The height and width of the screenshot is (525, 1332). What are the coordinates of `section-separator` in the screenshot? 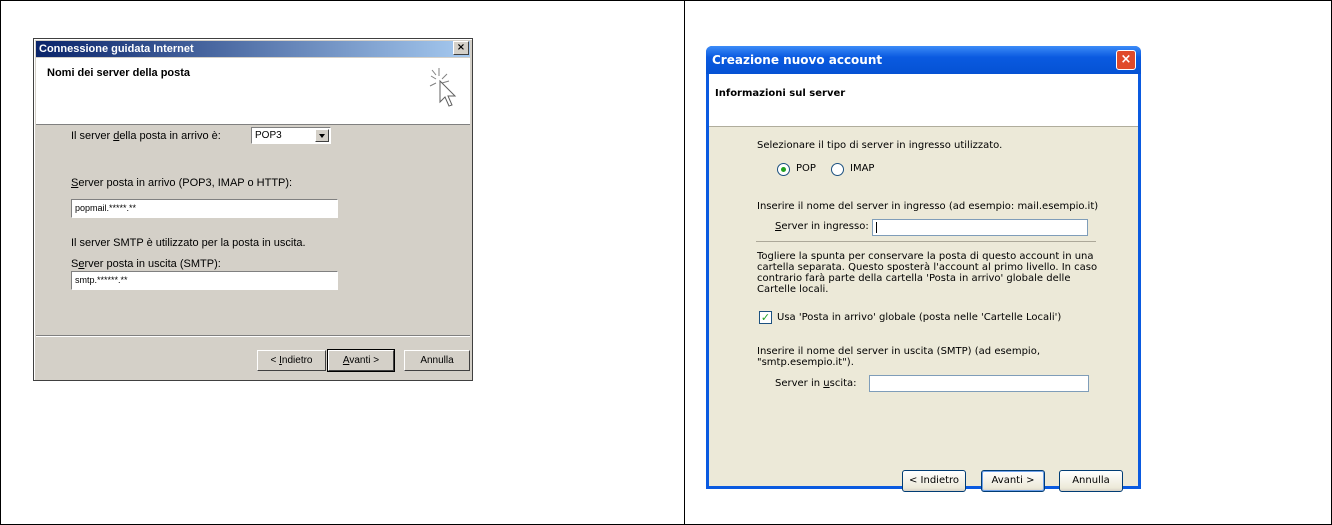 It's located at (926, 241).